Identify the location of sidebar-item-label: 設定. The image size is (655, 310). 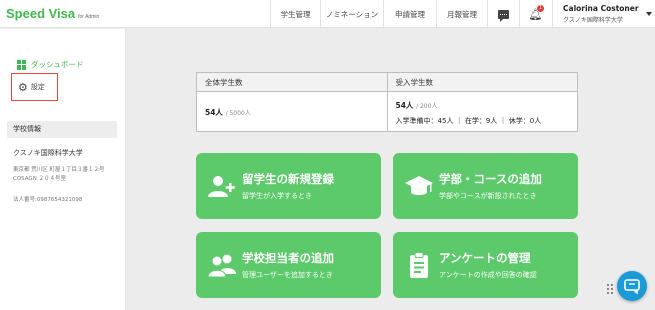
(37, 87).